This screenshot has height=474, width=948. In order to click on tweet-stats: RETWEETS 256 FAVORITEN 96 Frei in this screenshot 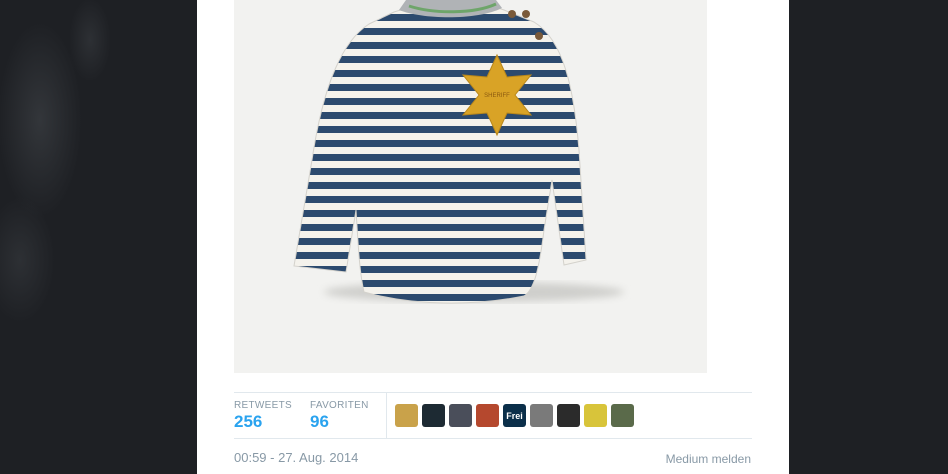, I will do `click(493, 415)`.